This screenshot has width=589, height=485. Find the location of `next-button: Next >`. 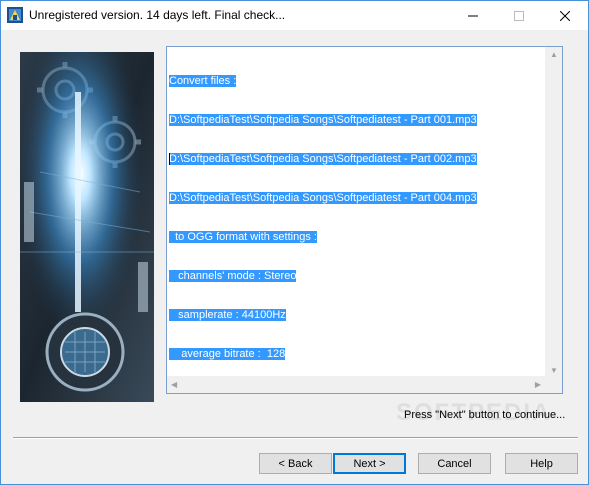

next-button: Next > is located at coordinates (369, 463).